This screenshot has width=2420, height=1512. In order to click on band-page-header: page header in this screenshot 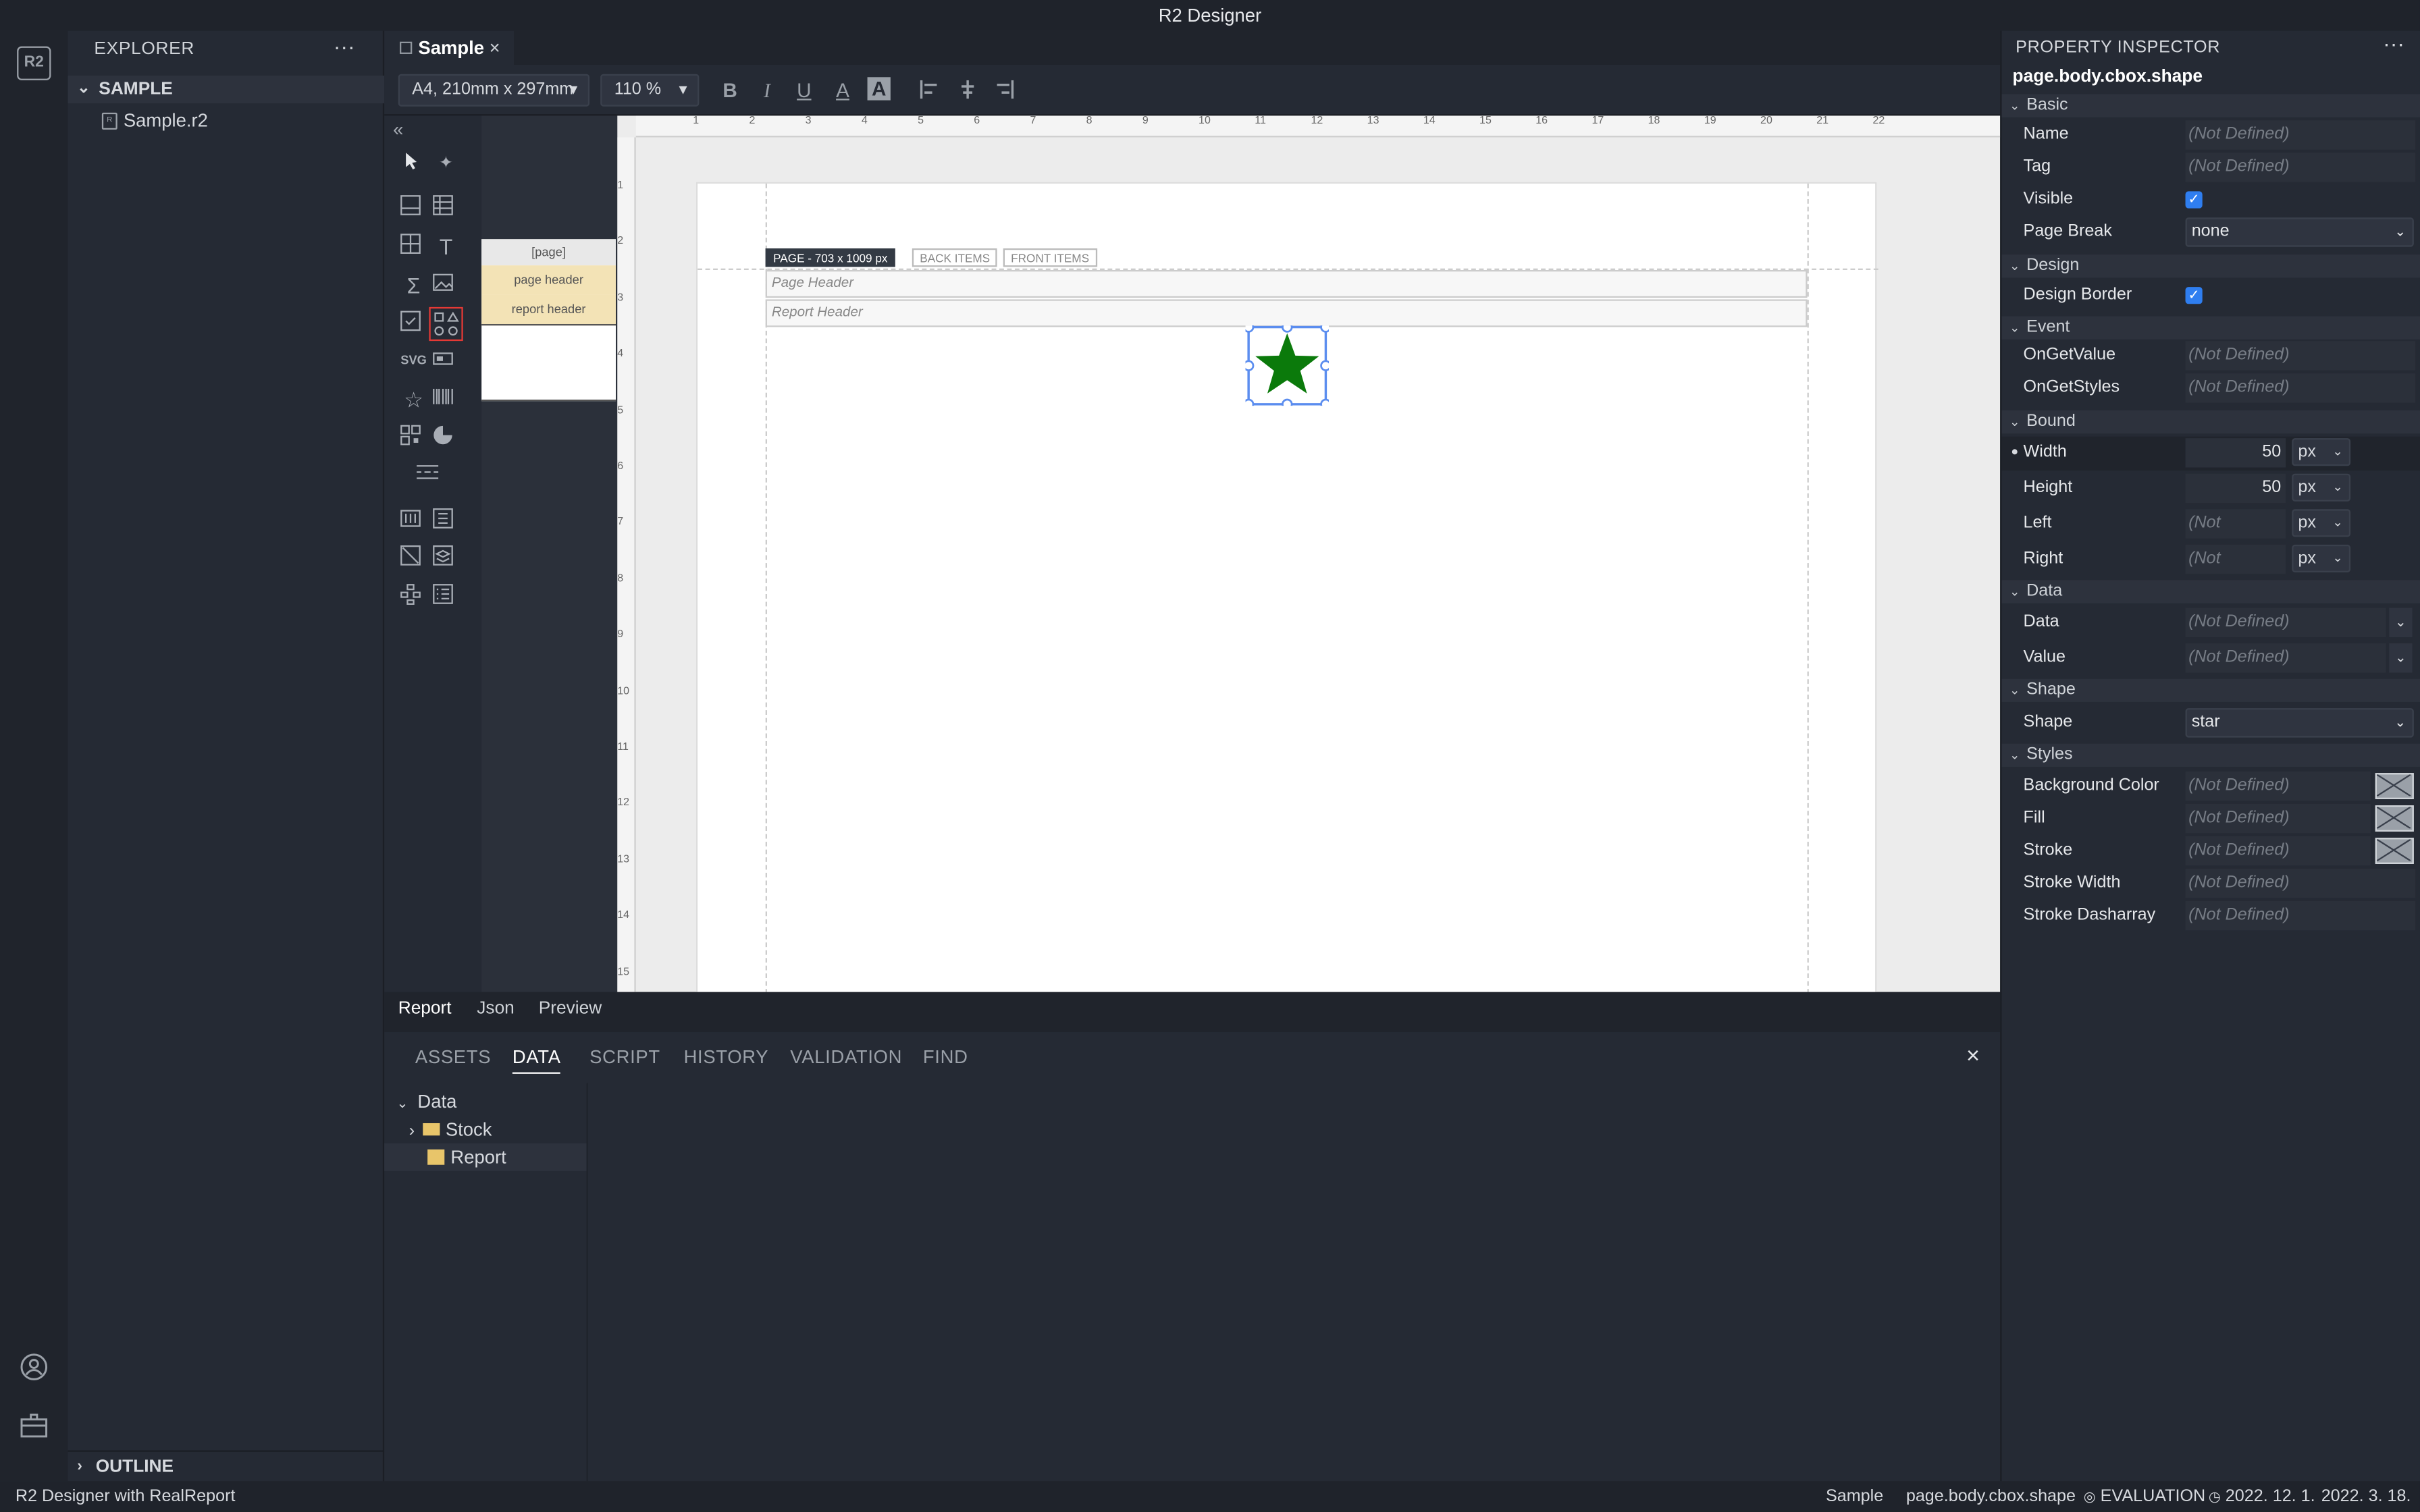, I will do `click(548, 280)`.